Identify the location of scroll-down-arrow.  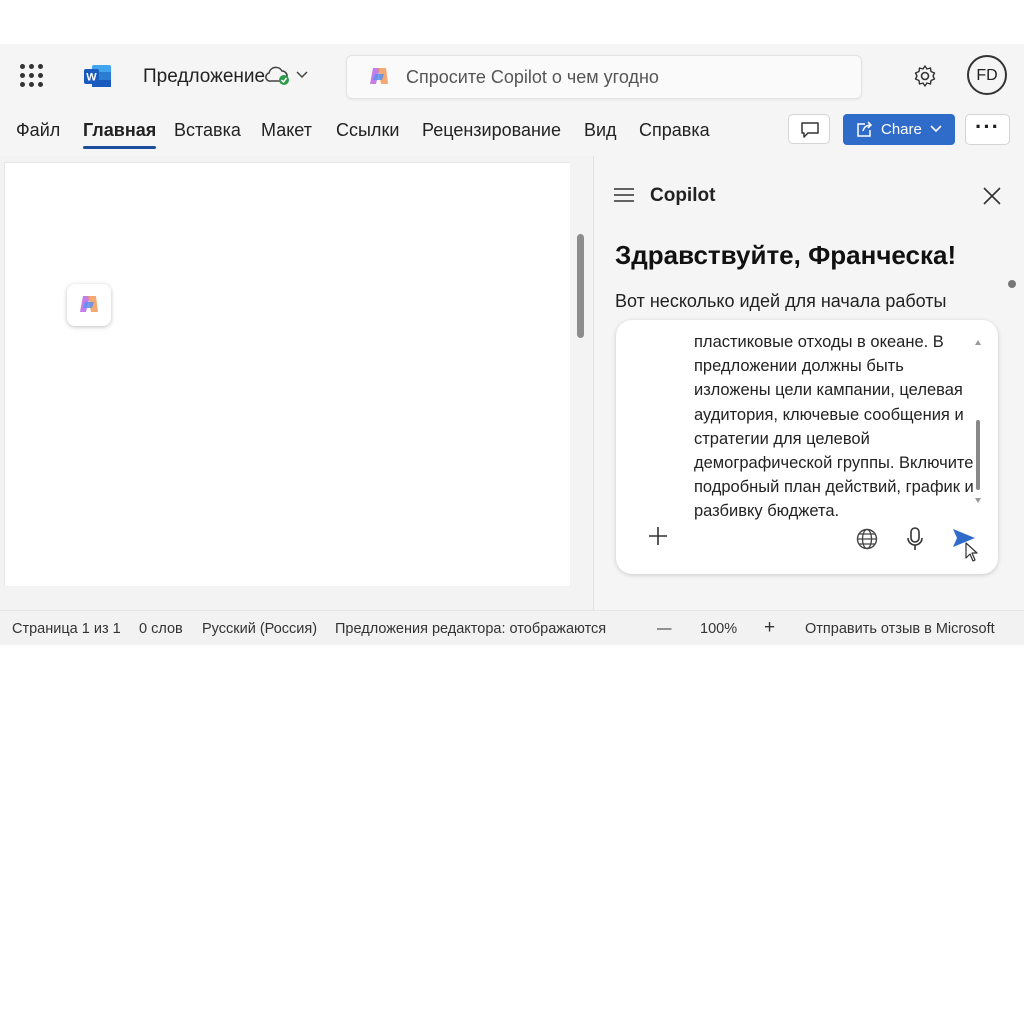
(978, 500).